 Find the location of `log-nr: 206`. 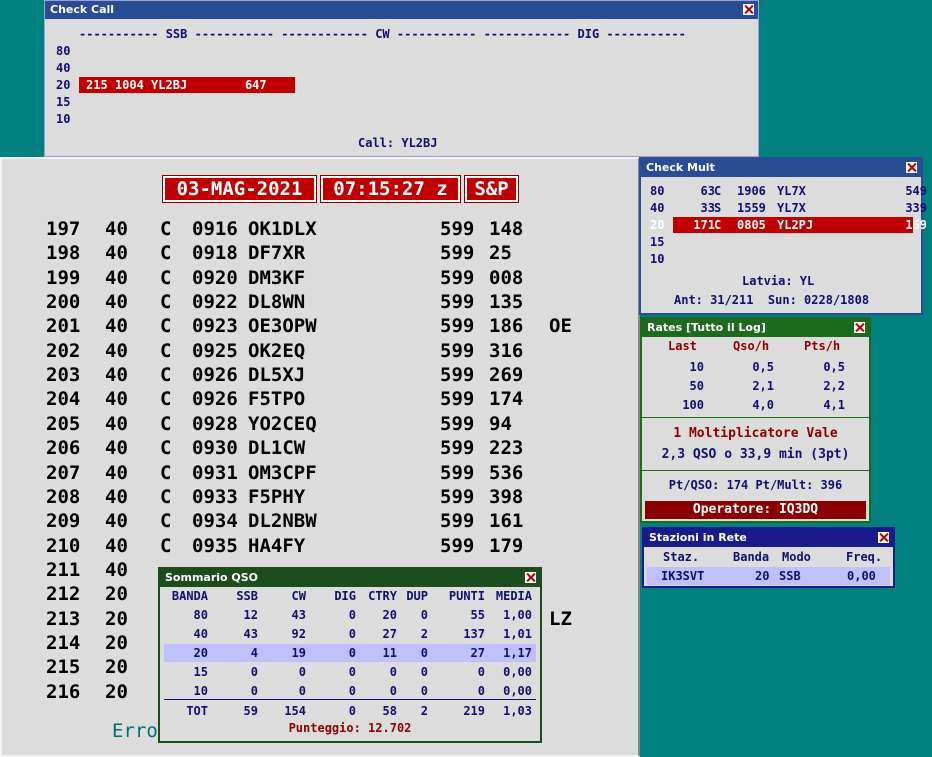

log-nr: 206 is located at coordinates (63, 448).